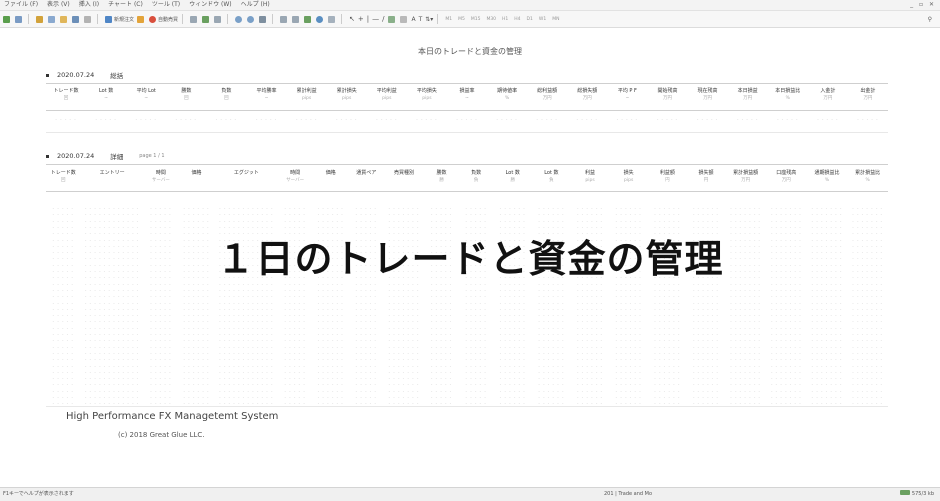  I want to click on bar-chart-button, so click(194, 19).